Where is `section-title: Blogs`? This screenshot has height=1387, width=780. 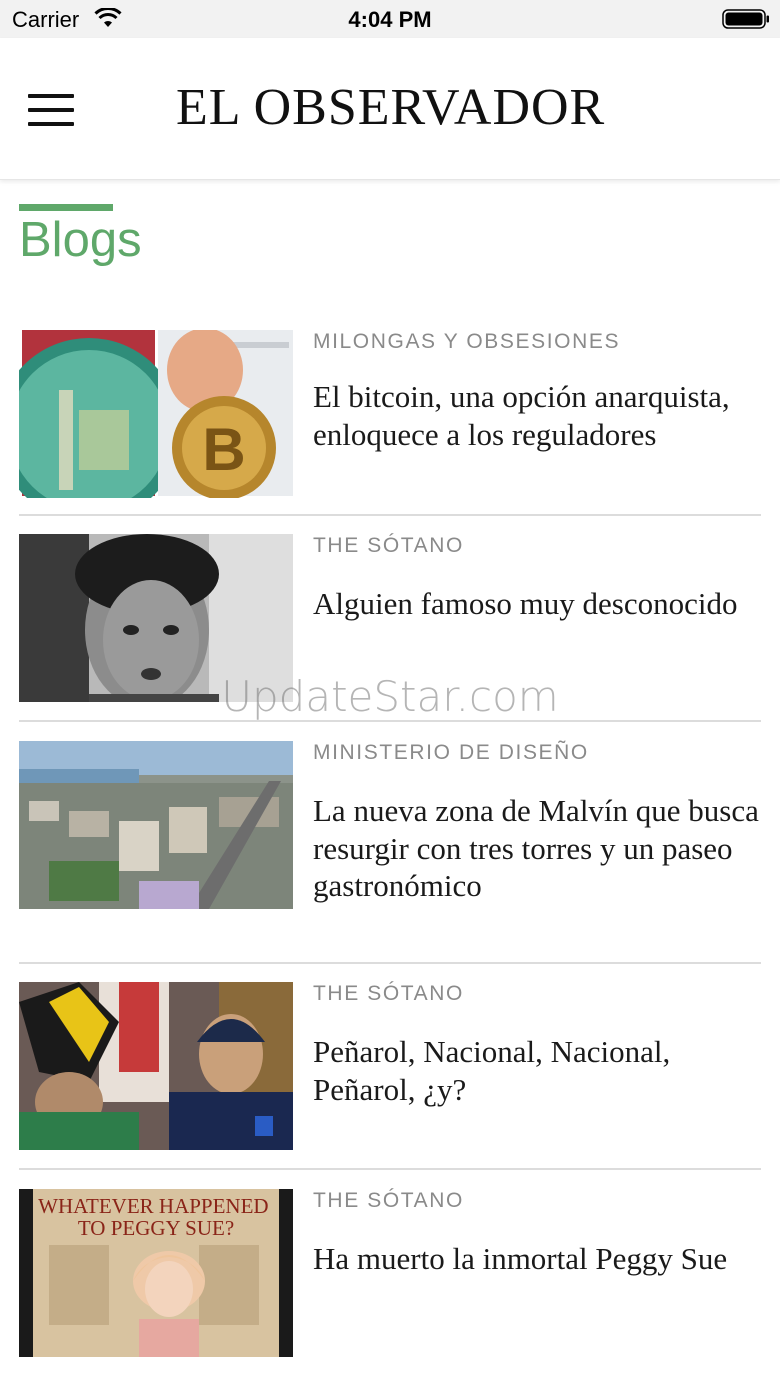 section-title: Blogs is located at coordinates (80, 240).